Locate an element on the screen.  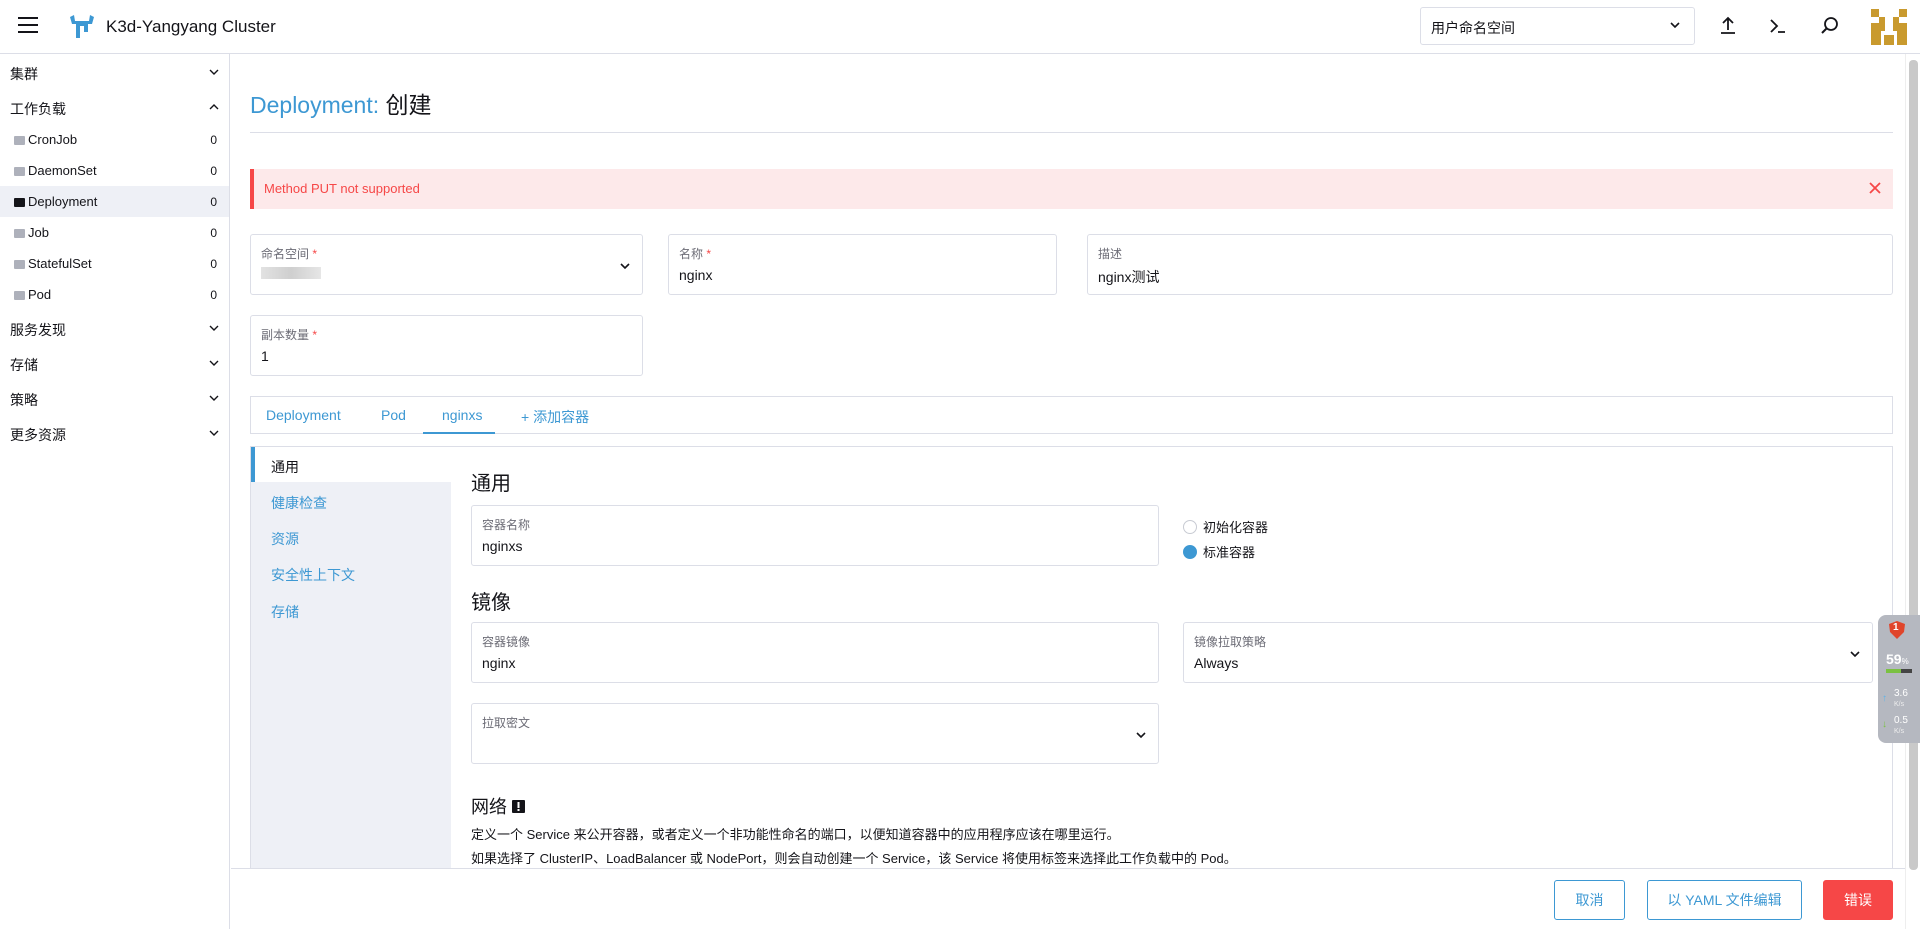
replicas-field: 副本数量 * 1 is located at coordinates (446, 345).